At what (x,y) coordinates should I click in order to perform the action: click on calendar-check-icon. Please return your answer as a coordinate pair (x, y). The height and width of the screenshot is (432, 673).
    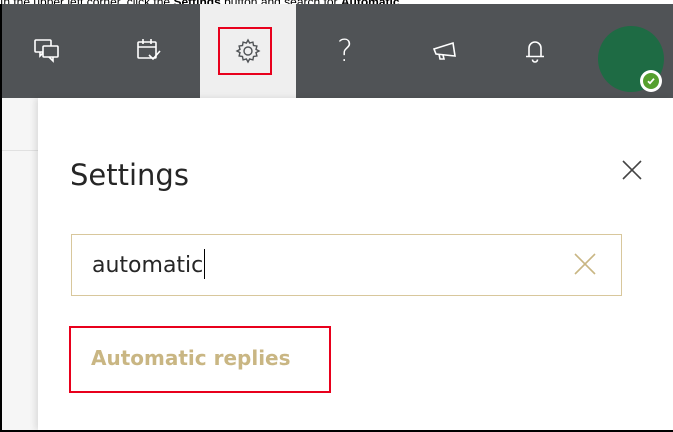
    Looking at the image, I should click on (149, 51).